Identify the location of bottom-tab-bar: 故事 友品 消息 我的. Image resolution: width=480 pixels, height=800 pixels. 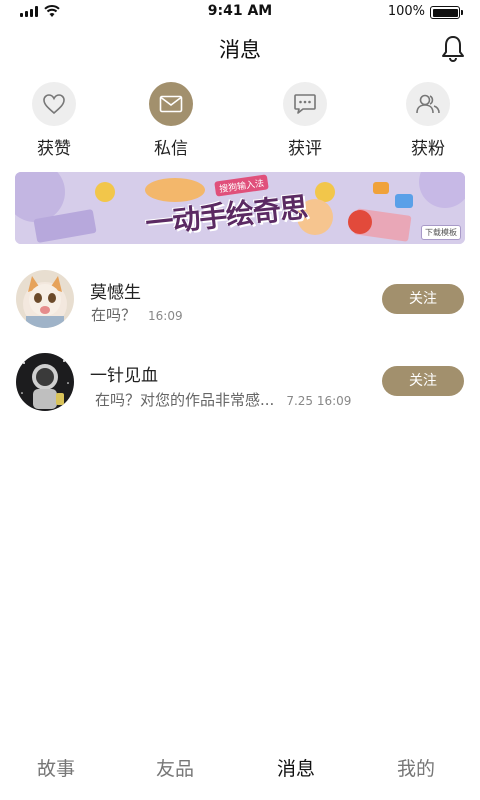
(240, 773).